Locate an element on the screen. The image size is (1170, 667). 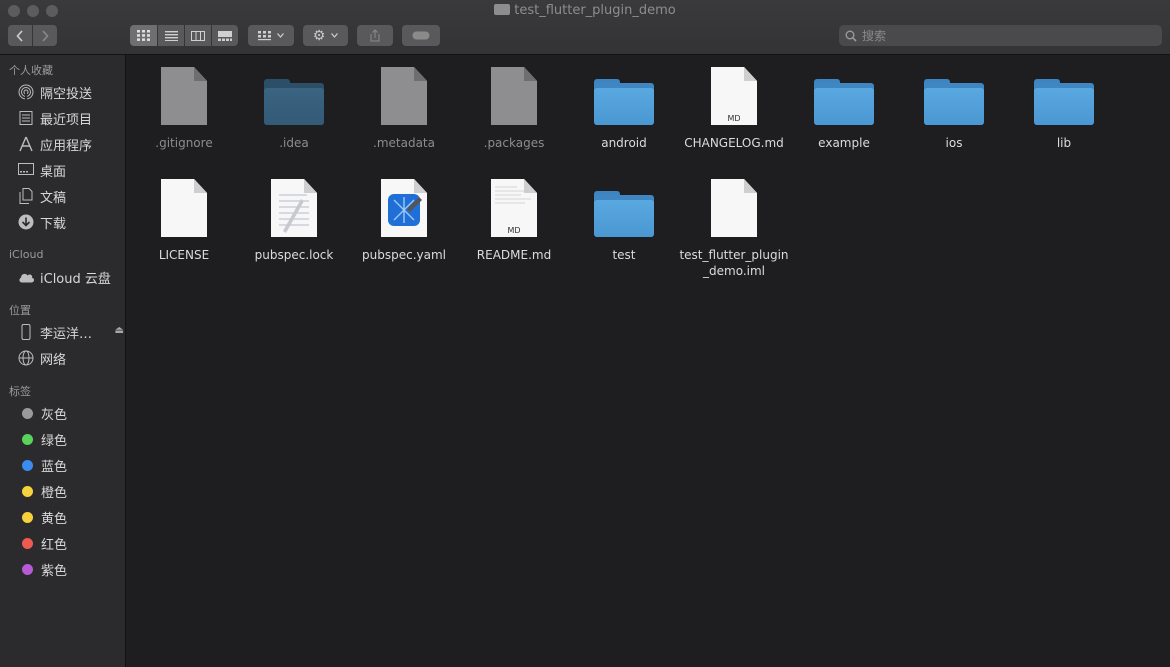
network-icon is located at coordinates (26, 358).